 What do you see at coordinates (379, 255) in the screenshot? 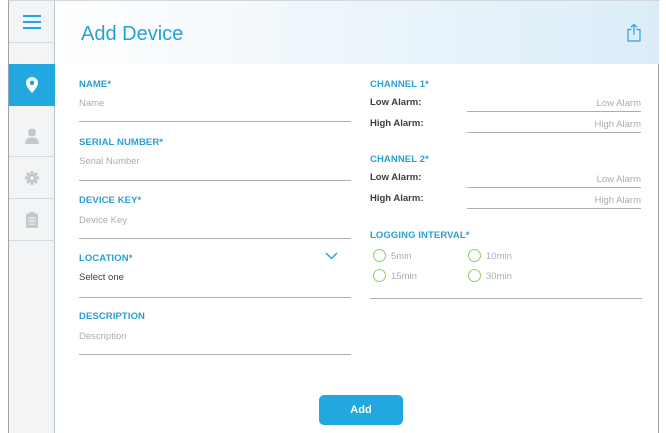
I see `radio-5min` at bounding box center [379, 255].